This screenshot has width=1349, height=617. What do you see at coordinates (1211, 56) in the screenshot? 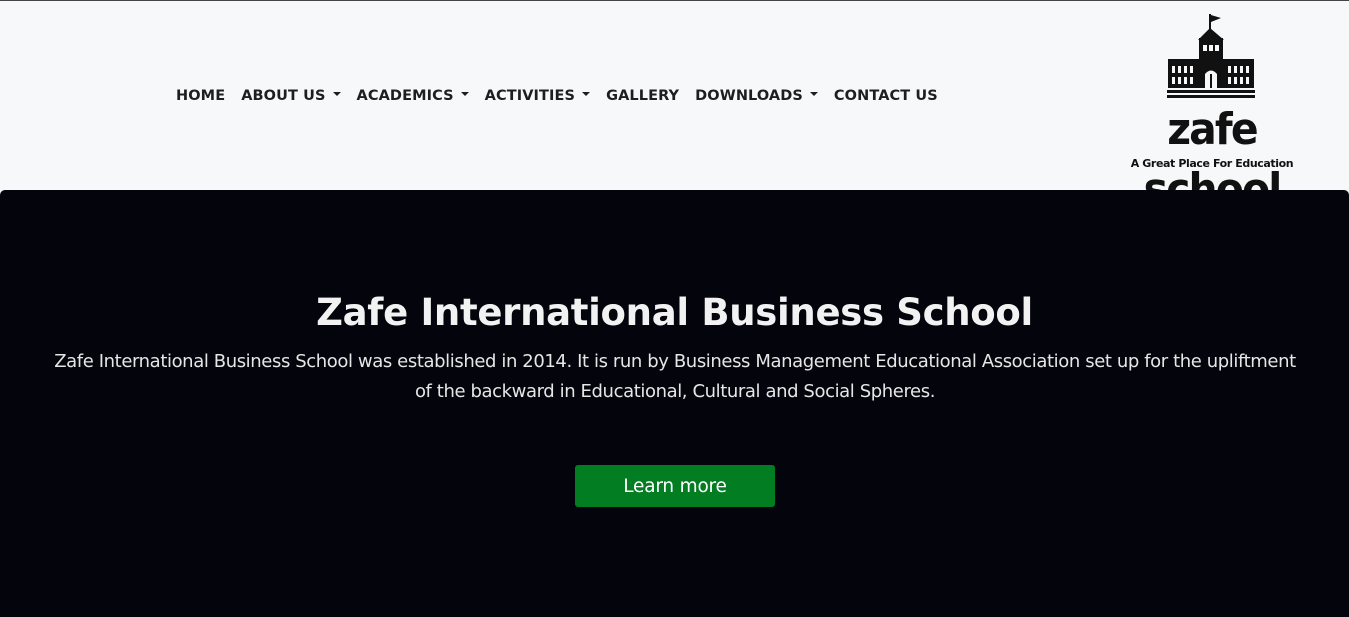
I see `school-building-icon` at bounding box center [1211, 56].